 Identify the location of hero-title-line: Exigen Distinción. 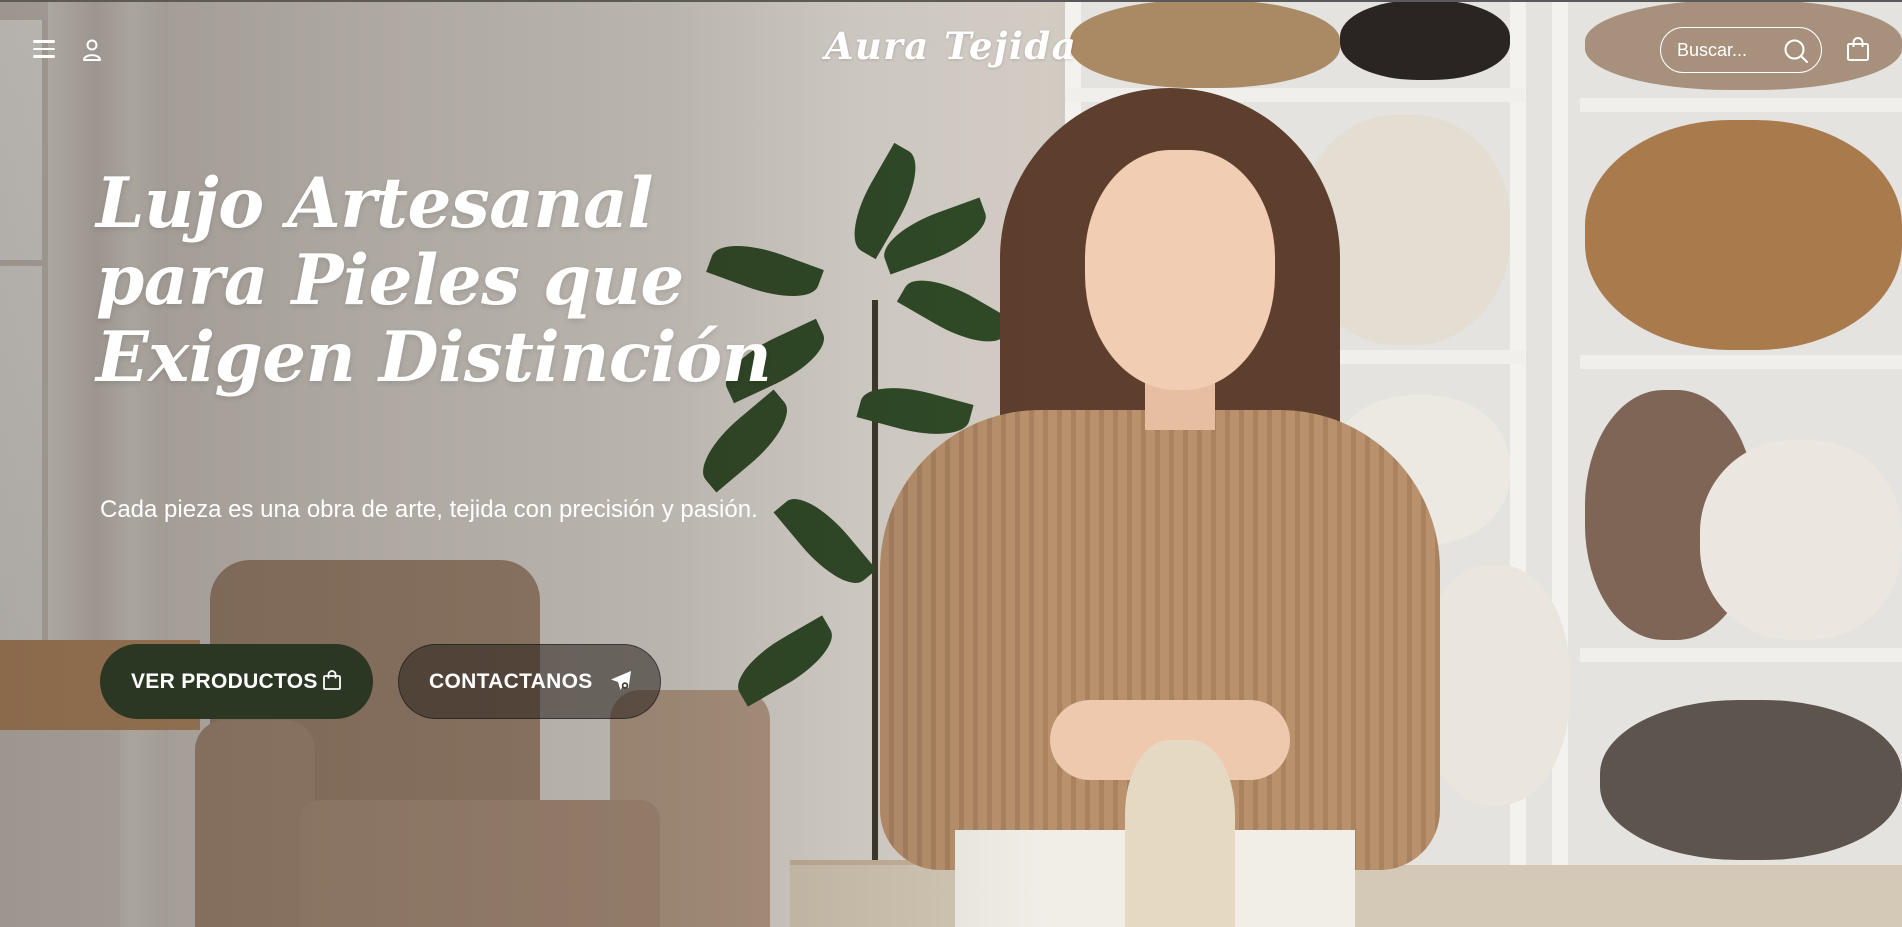
(434, 357).